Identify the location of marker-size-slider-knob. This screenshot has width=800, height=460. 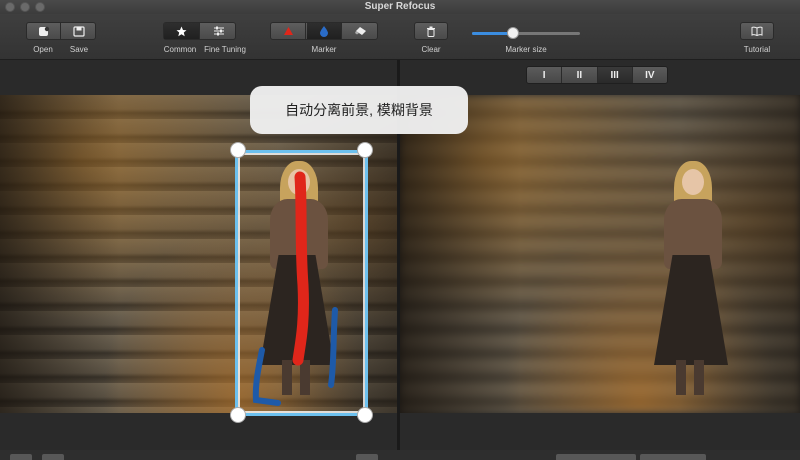
(513, 33).